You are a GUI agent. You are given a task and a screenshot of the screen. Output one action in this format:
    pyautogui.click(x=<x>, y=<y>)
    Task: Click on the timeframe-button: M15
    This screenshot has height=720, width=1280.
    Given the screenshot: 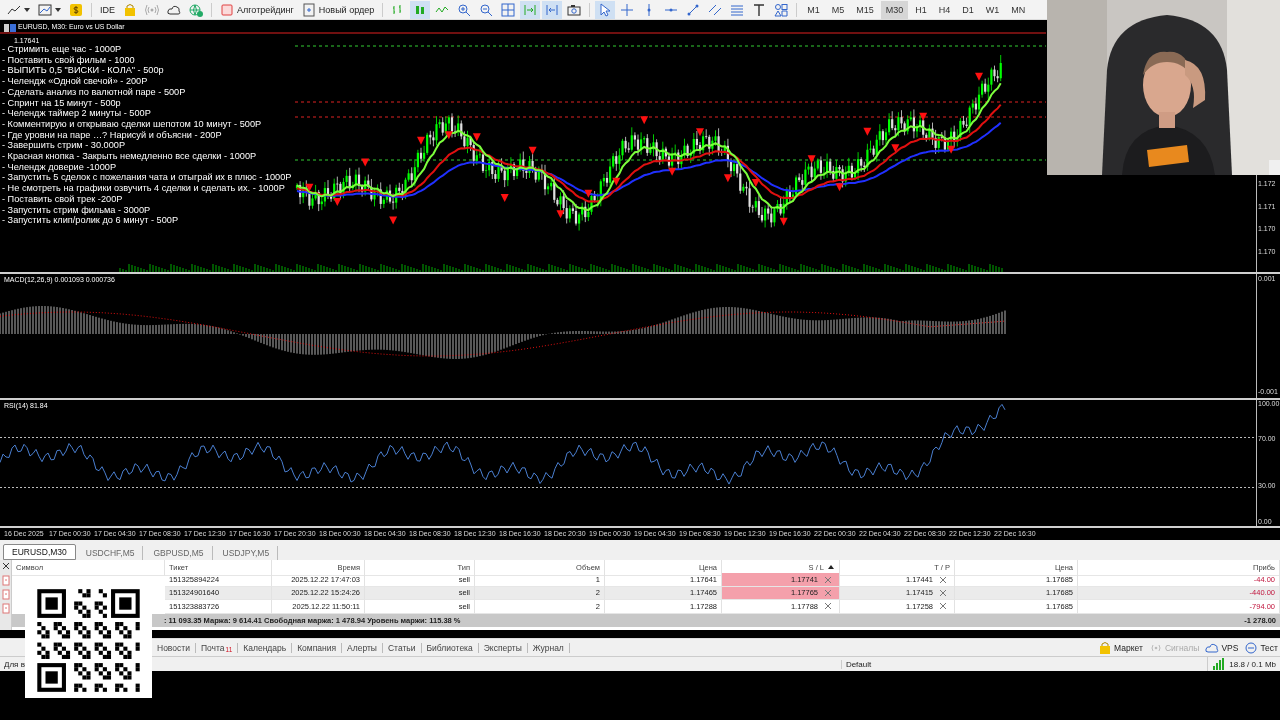 What is the action you would take?
    pyautogui.click(x=865, y=9)
    